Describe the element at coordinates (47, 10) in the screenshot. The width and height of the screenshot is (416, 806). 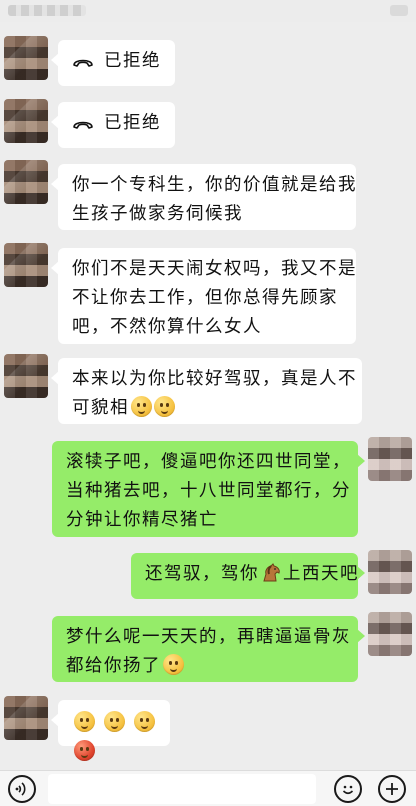
I see `carrier-blurred` at that location.